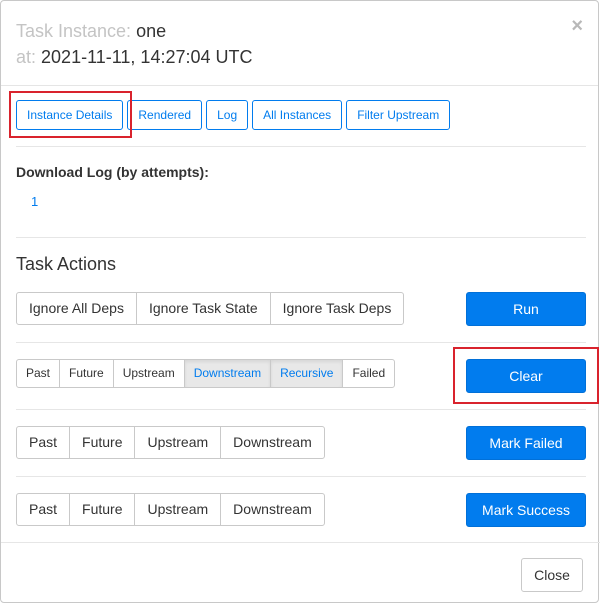 The height and width of the screenshot is (605, 601). I want to click on mark-failed-button: Mark Failed, so click(526, 443).